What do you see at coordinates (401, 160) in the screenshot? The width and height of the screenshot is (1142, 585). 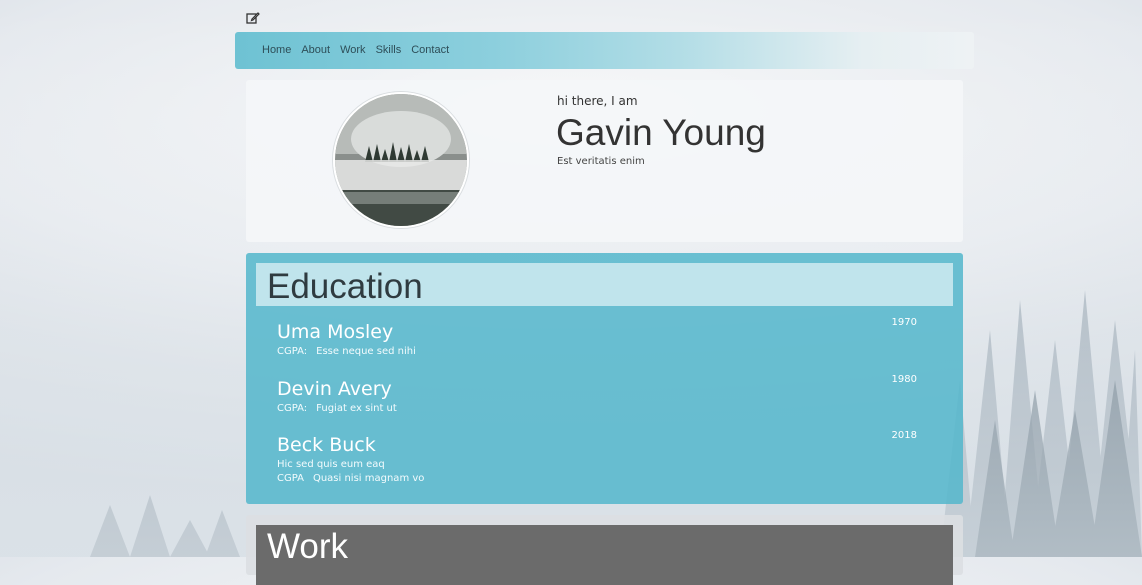 I see `avatar` at bounding box center [401, 160].